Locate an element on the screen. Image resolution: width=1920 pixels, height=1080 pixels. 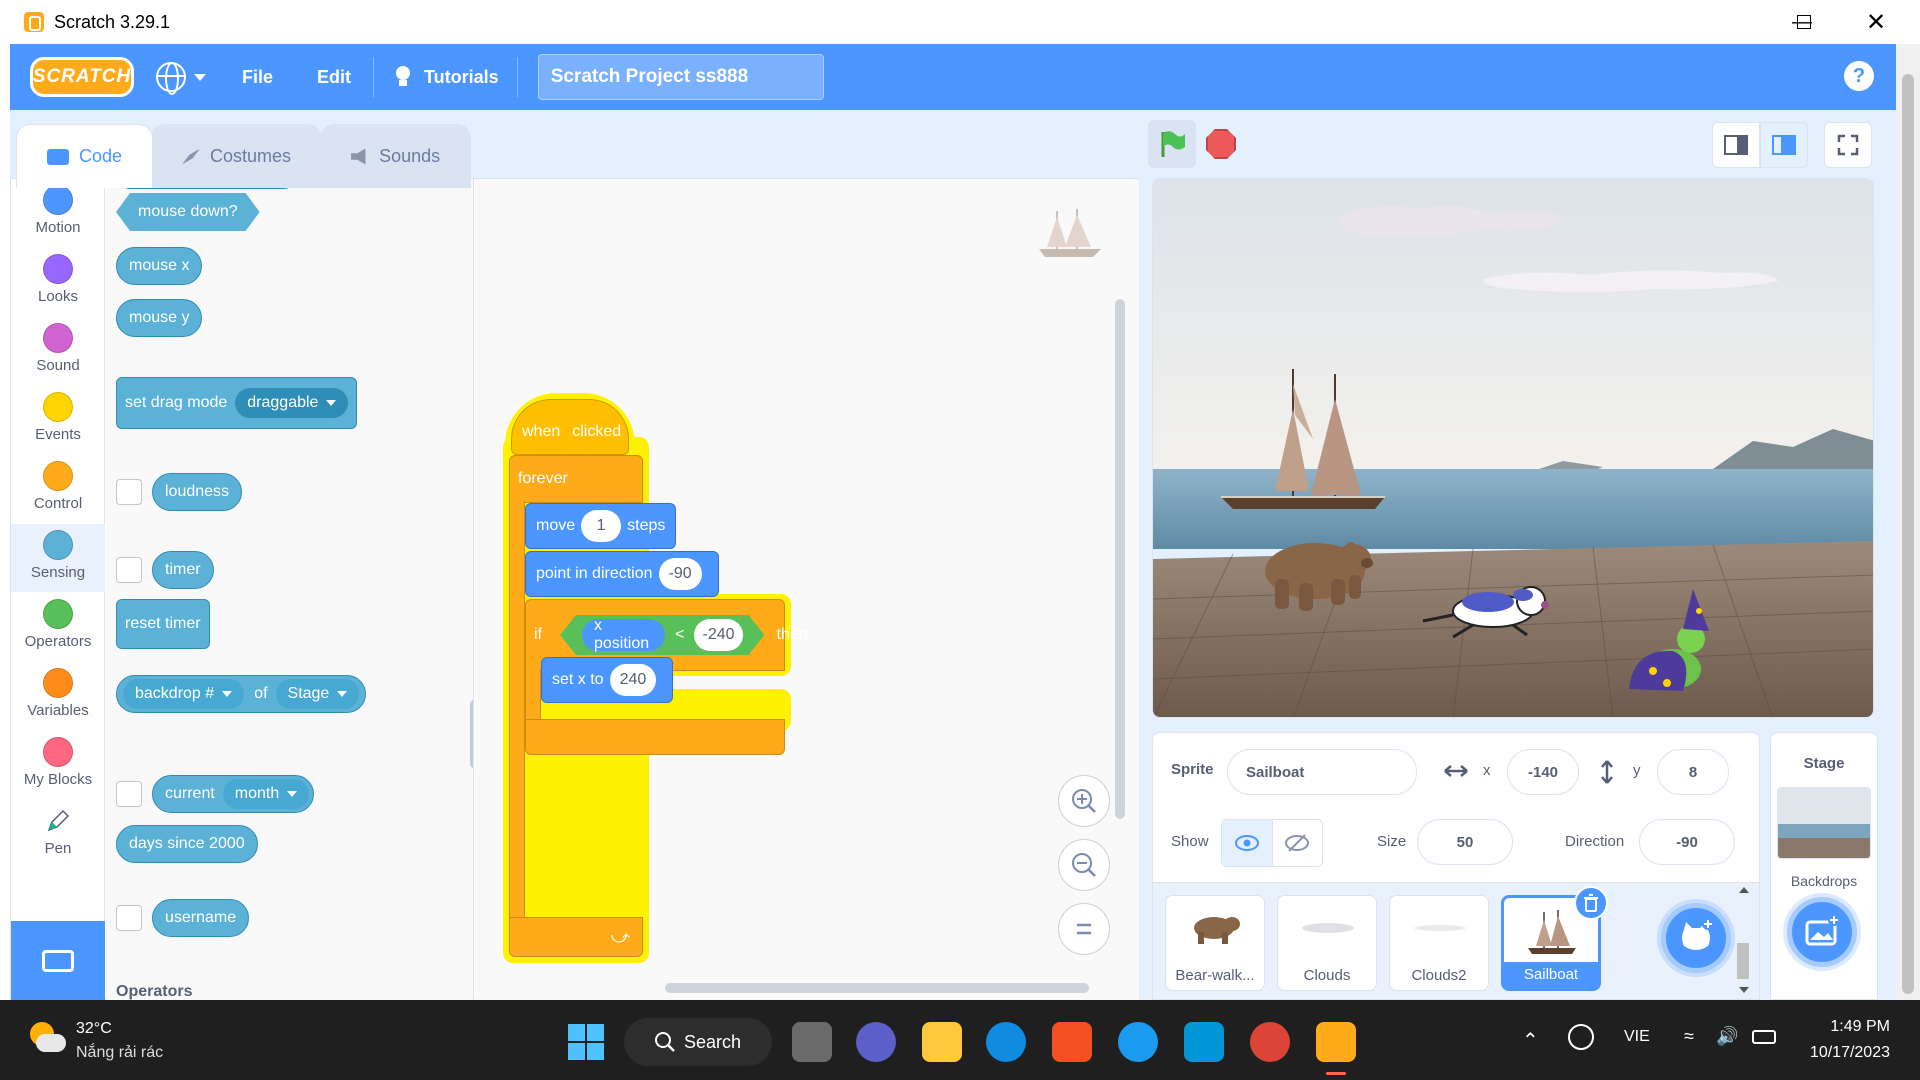
window-scrollbar is located at coordinates (1908, 522).